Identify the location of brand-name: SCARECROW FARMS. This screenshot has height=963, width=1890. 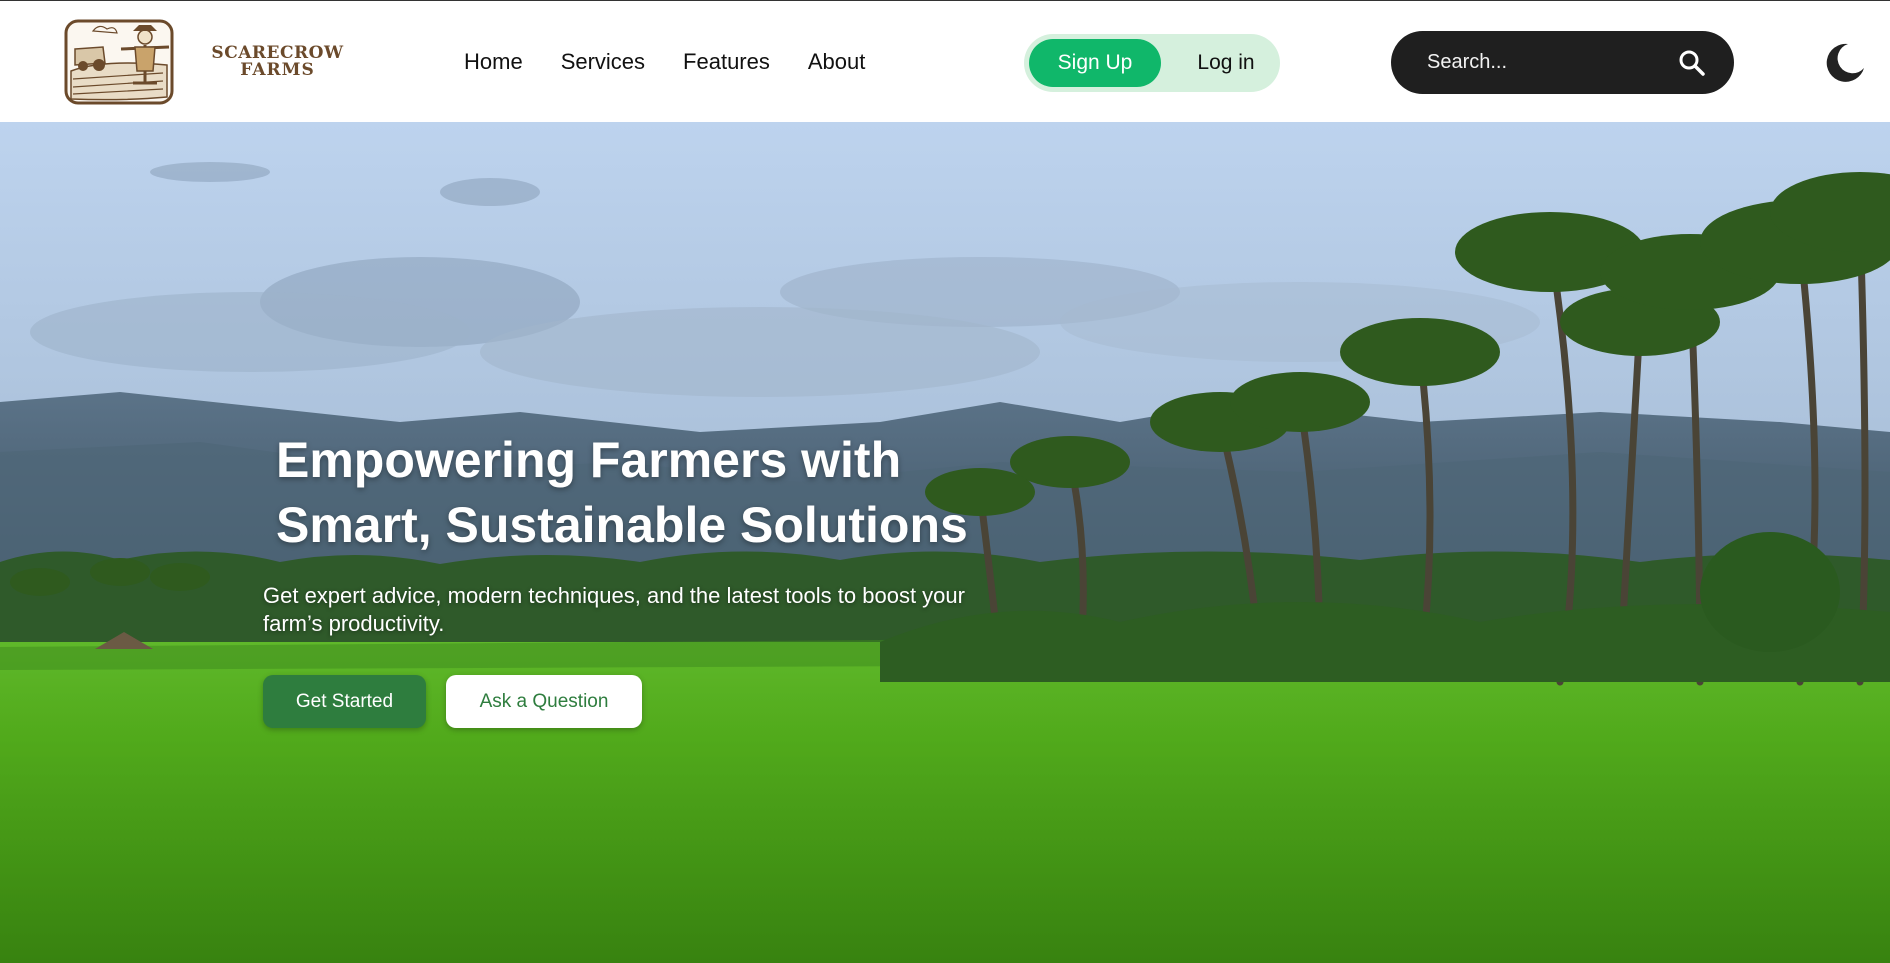
(277, 62).